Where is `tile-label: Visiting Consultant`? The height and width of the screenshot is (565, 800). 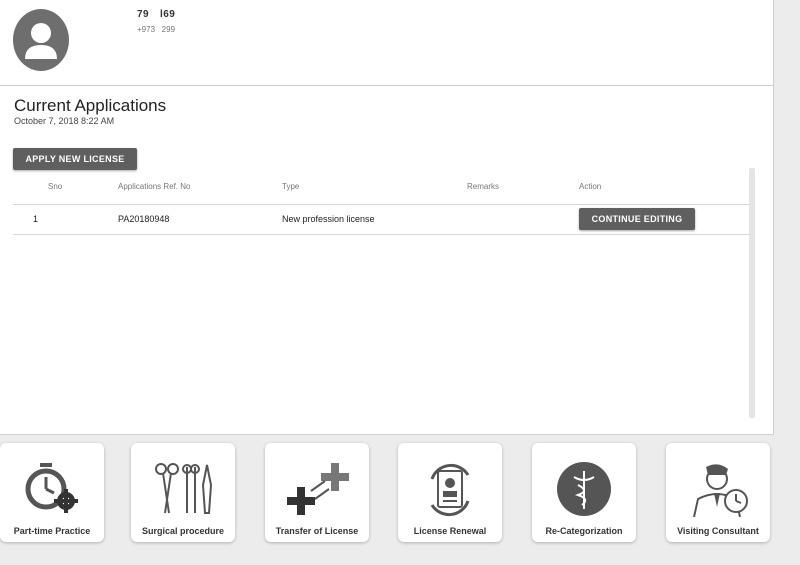 tile-label: Visiting Consultant is located at coordinates (718, 531).